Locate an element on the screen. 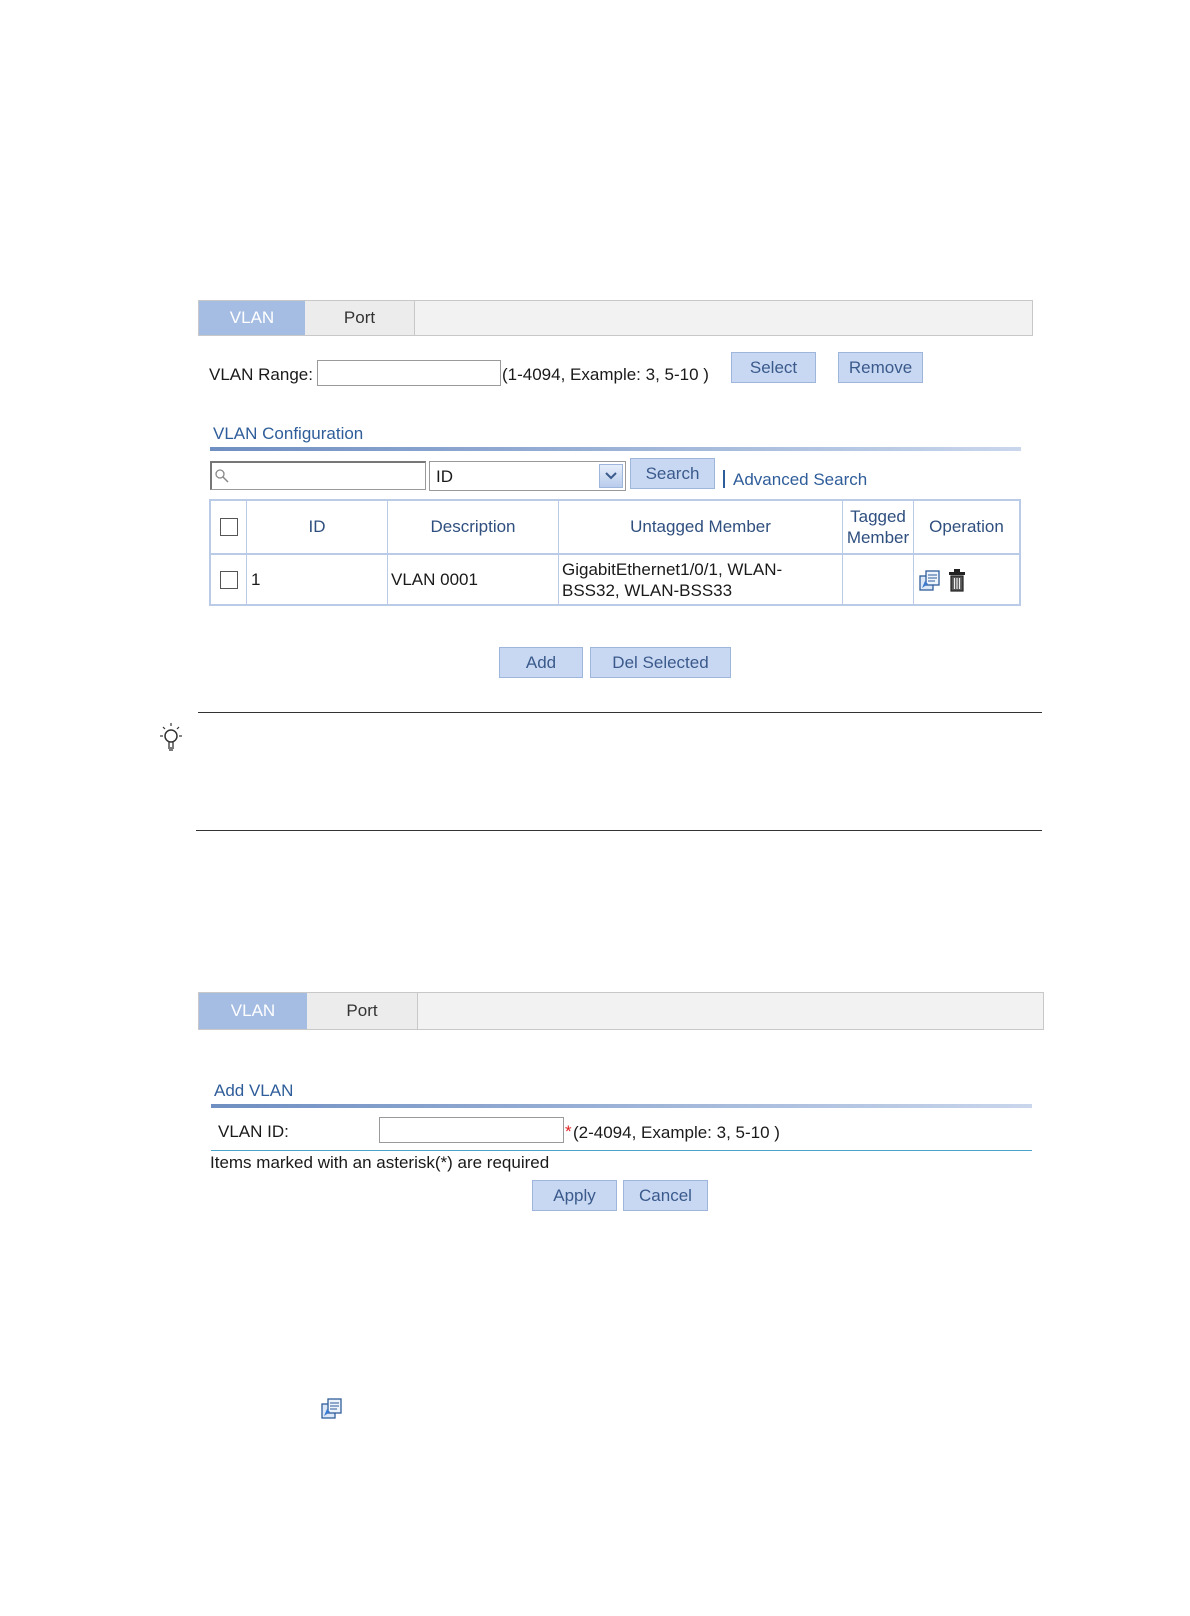 This screenshot has width=1190, height=1616. row-tagged-member is located at coordinates (878, 579).